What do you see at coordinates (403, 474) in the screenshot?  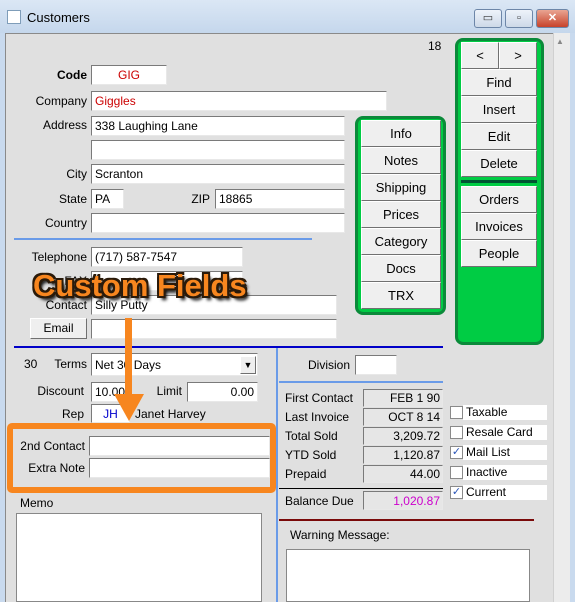 I see `stat-value: 44.00` at bounding box center [403, 474].